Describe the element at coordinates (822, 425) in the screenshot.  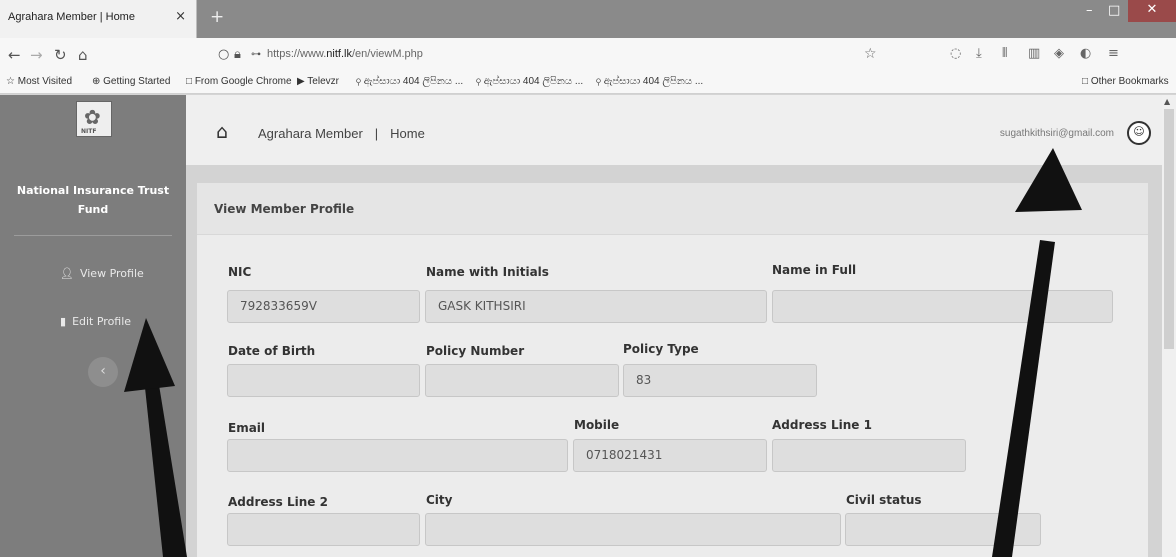
I see `address1-label: Address Line 1` at that location.